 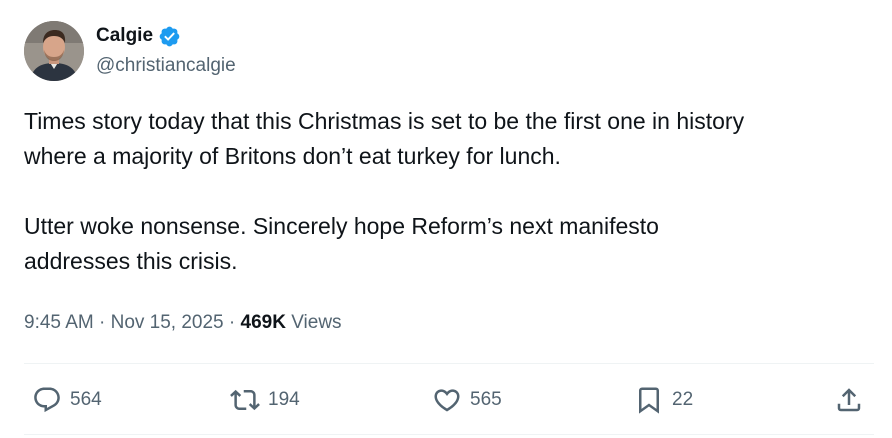 What do you see at coordinates (449, 363) in the screenshot?
I see `divider-top` at bounding box center [449, 363].